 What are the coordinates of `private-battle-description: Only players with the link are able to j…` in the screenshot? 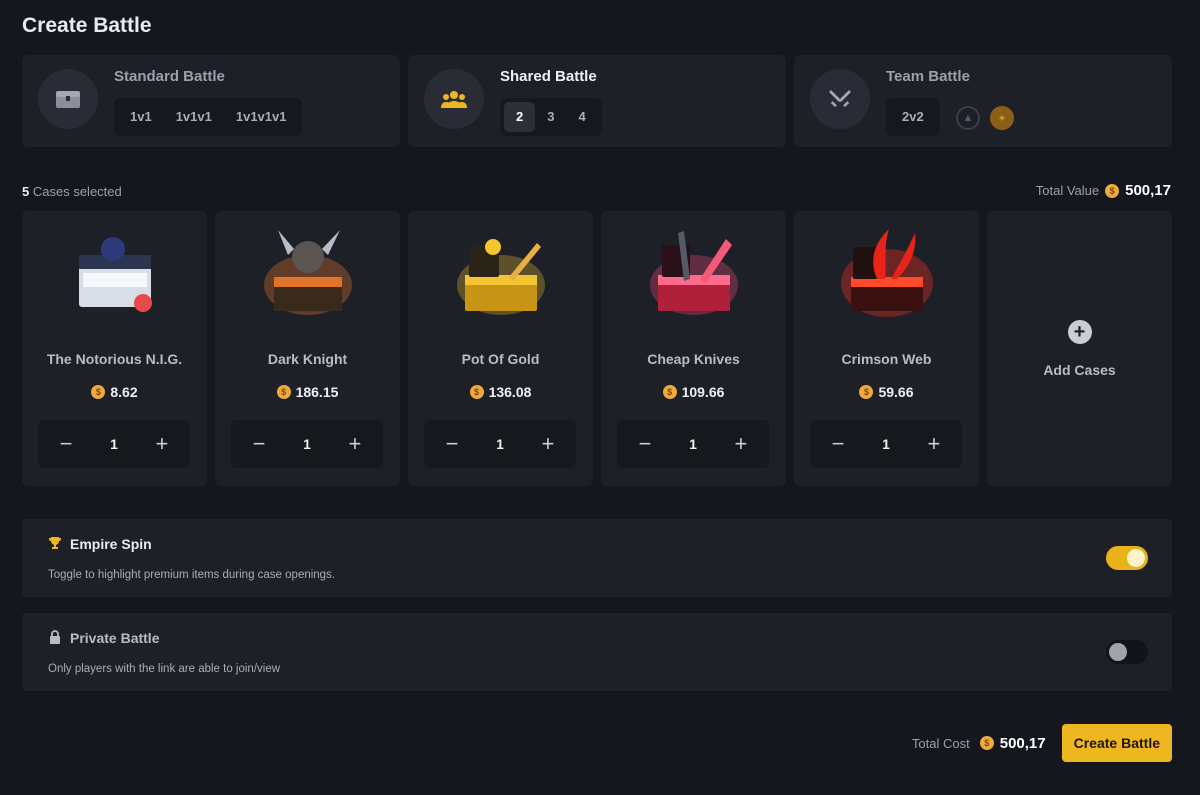 It's located at (164, 669).